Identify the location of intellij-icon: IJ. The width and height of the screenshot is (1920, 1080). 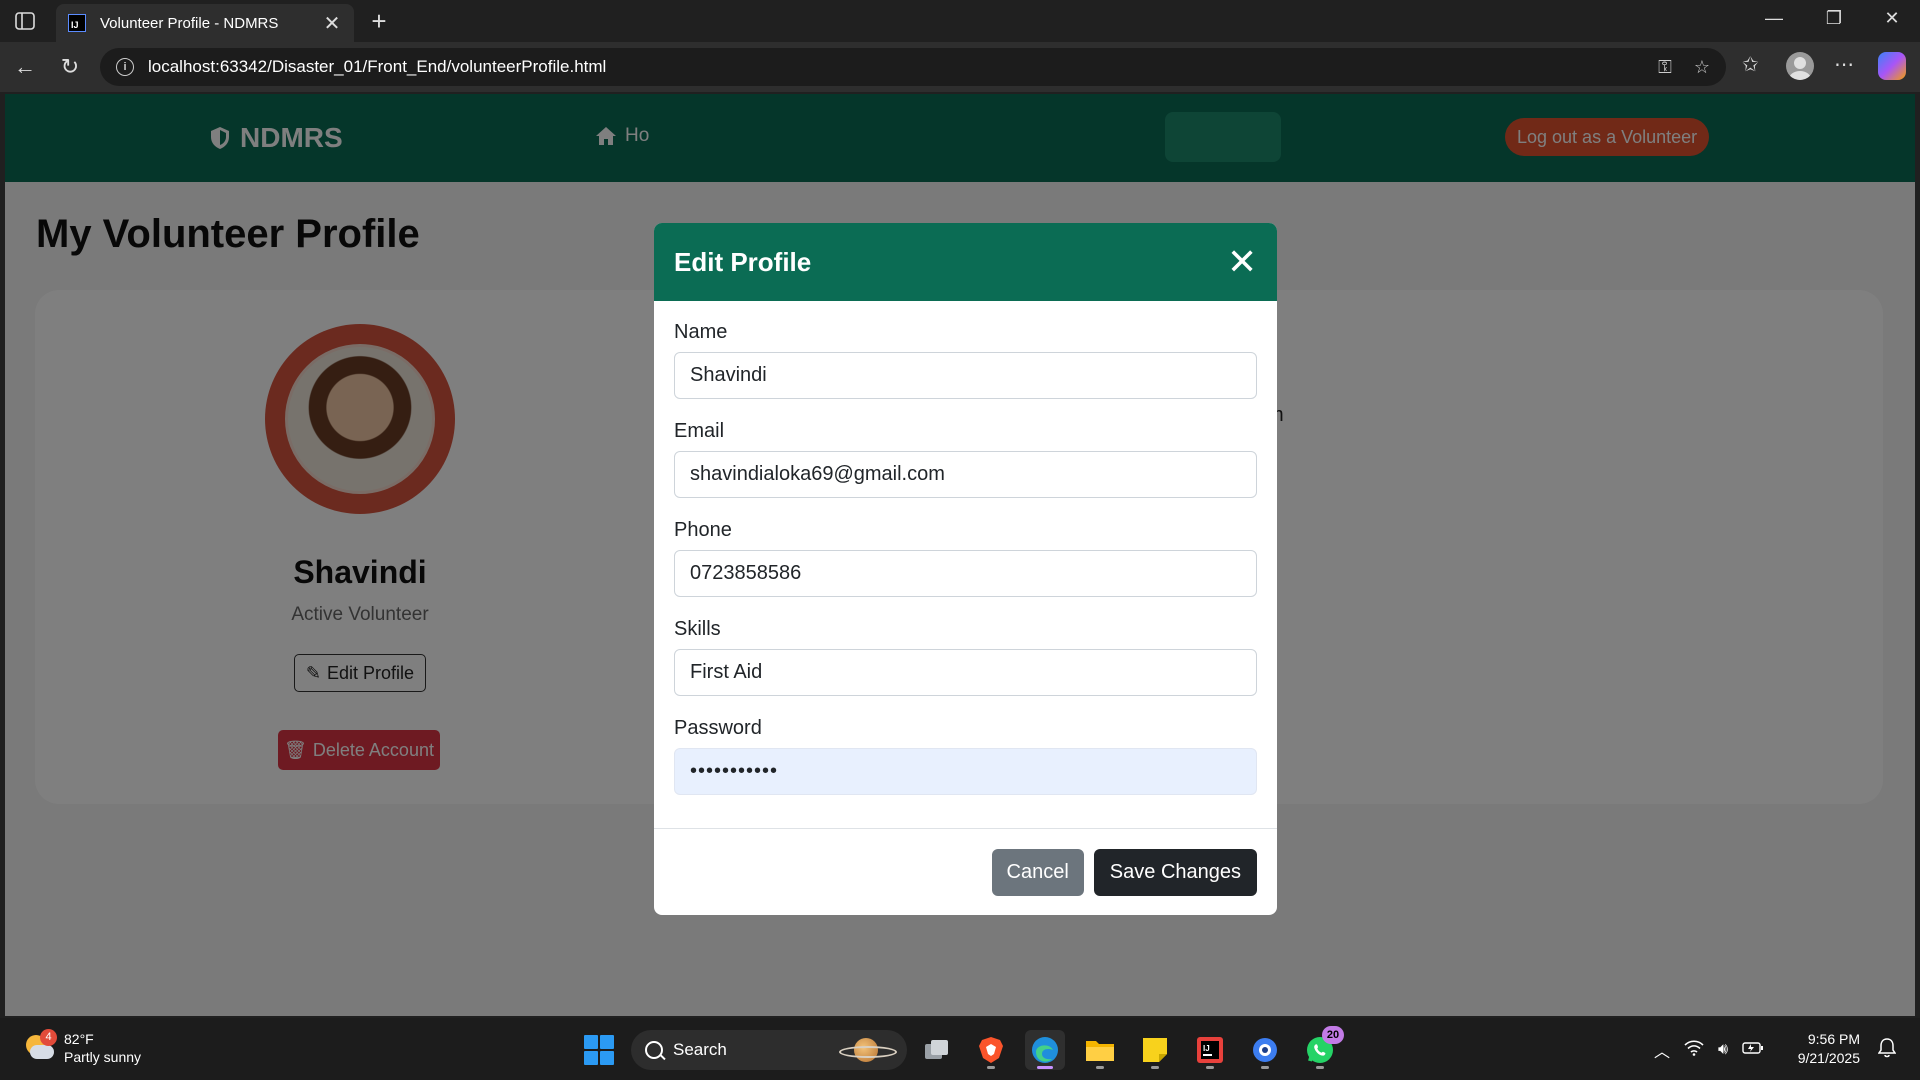
(77, 23).